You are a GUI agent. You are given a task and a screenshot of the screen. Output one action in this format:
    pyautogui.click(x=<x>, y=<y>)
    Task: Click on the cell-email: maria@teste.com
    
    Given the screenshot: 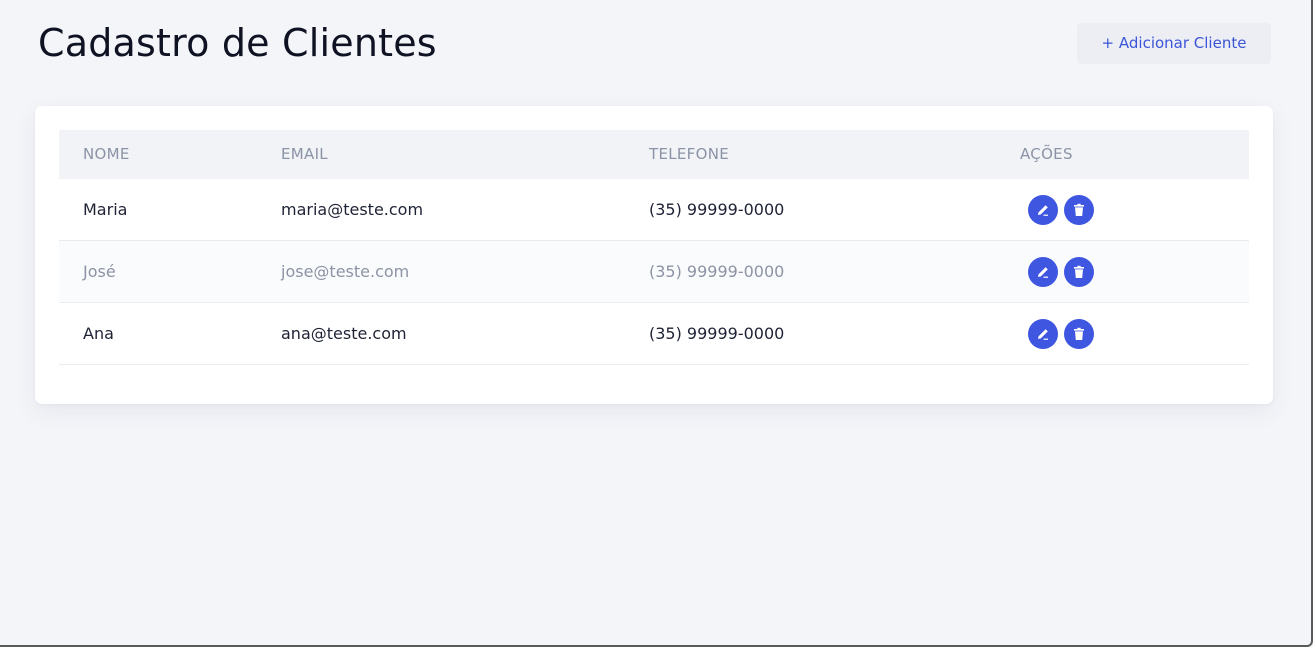 What is the action you would take?
    pyautogui.click(x=352, y=209)
    